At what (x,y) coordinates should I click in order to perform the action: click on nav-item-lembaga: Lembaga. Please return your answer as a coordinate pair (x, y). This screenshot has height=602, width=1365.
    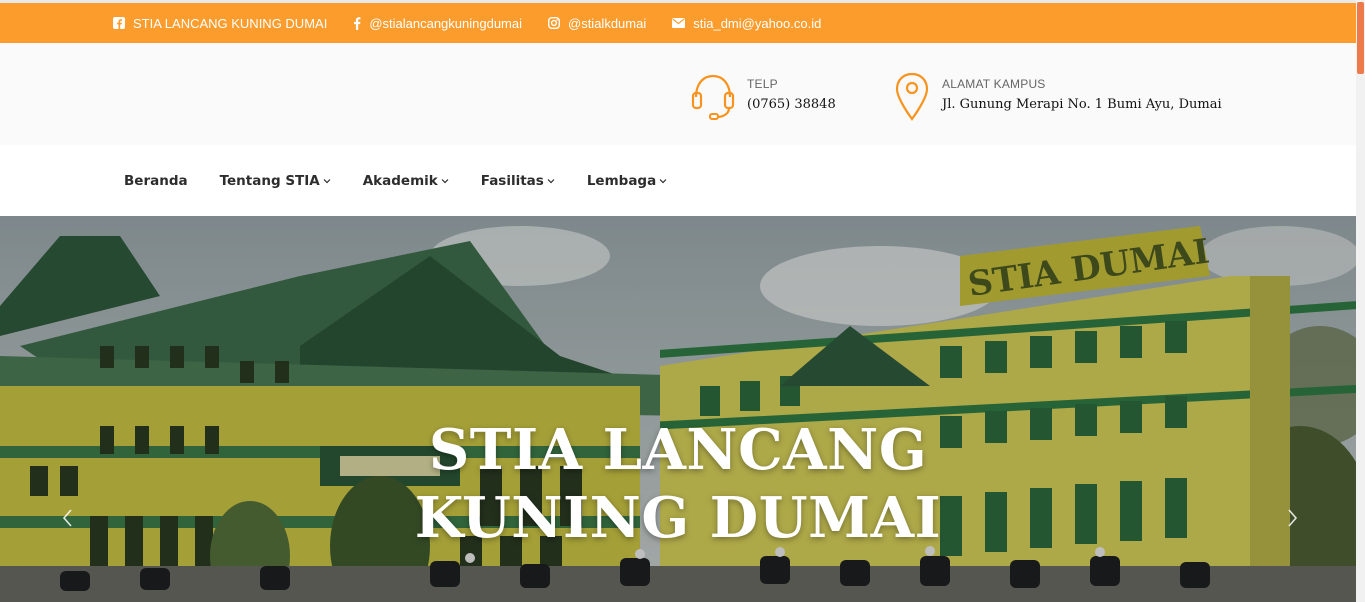
    Looking at the image, I should click on (627, 181).